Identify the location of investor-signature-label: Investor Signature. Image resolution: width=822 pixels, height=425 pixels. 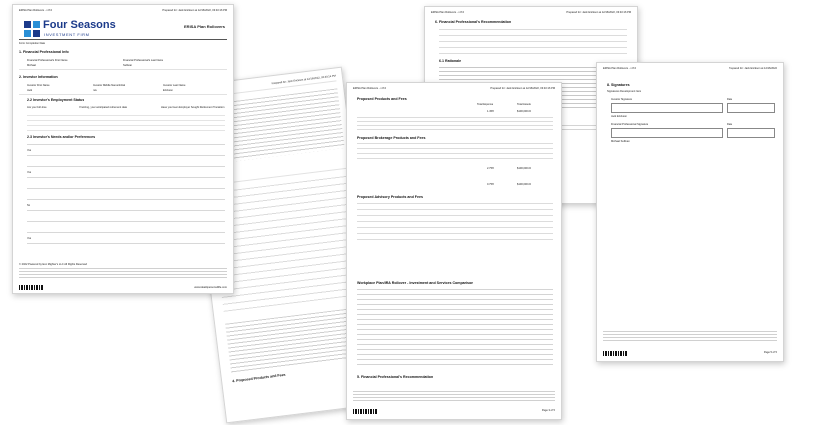
(622, 99).